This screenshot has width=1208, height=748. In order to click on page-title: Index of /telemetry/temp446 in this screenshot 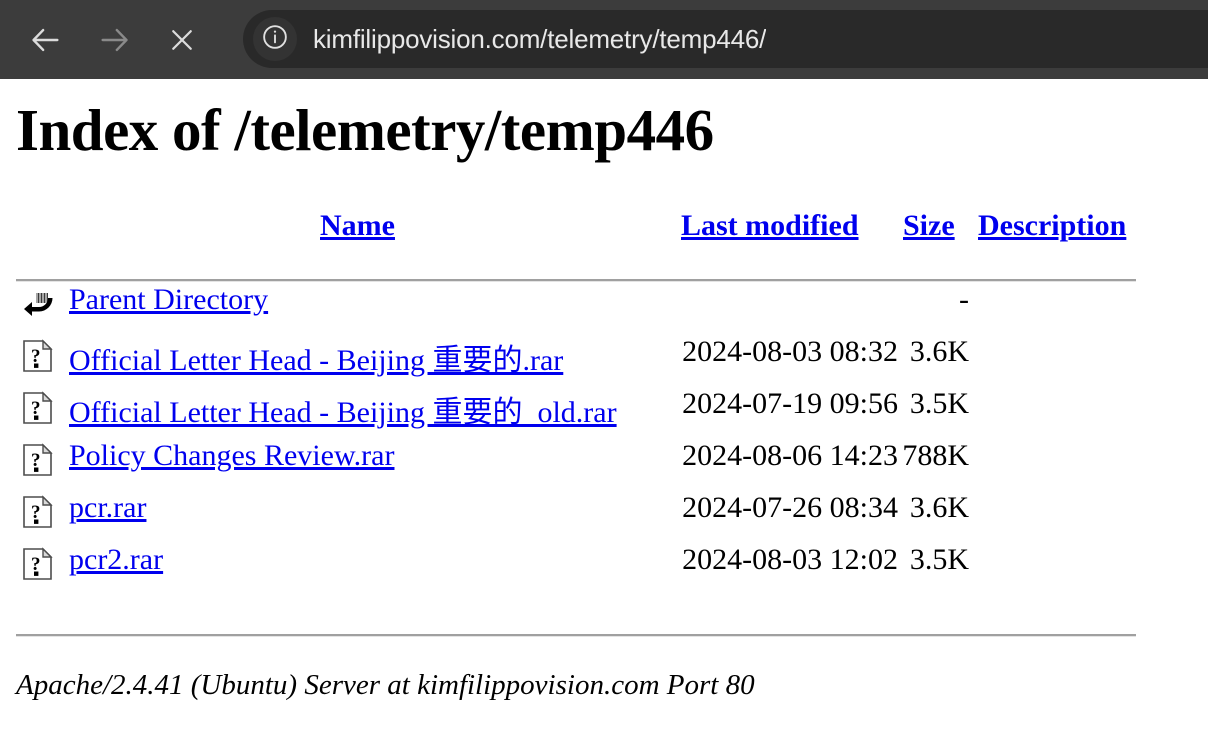, I will do `click(365, 130)`.